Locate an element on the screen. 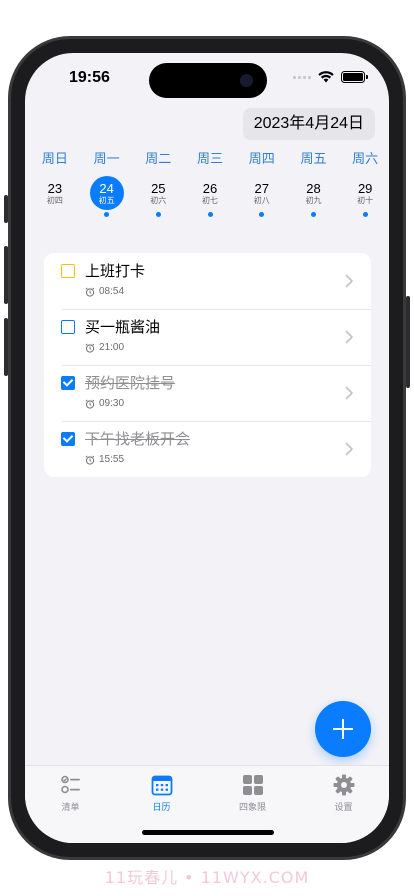 The width and height of the screenshot is (414, 896). day-cell: 26 初七 is located at coordinates (210, 193).